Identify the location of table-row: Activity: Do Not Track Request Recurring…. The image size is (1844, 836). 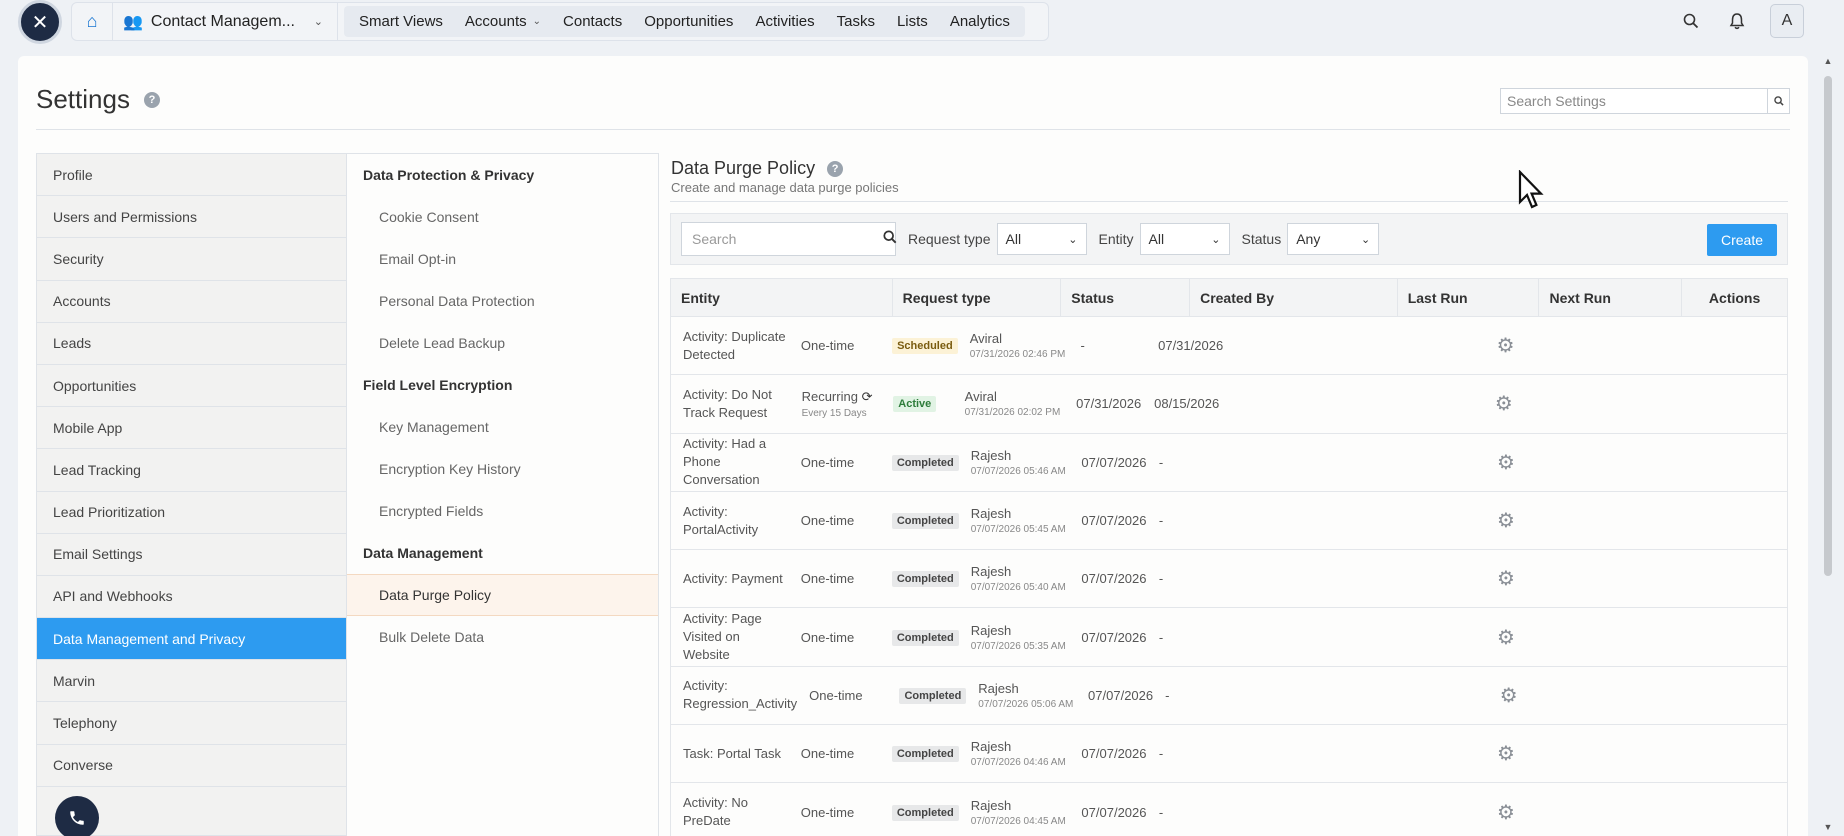
(1229, 404).